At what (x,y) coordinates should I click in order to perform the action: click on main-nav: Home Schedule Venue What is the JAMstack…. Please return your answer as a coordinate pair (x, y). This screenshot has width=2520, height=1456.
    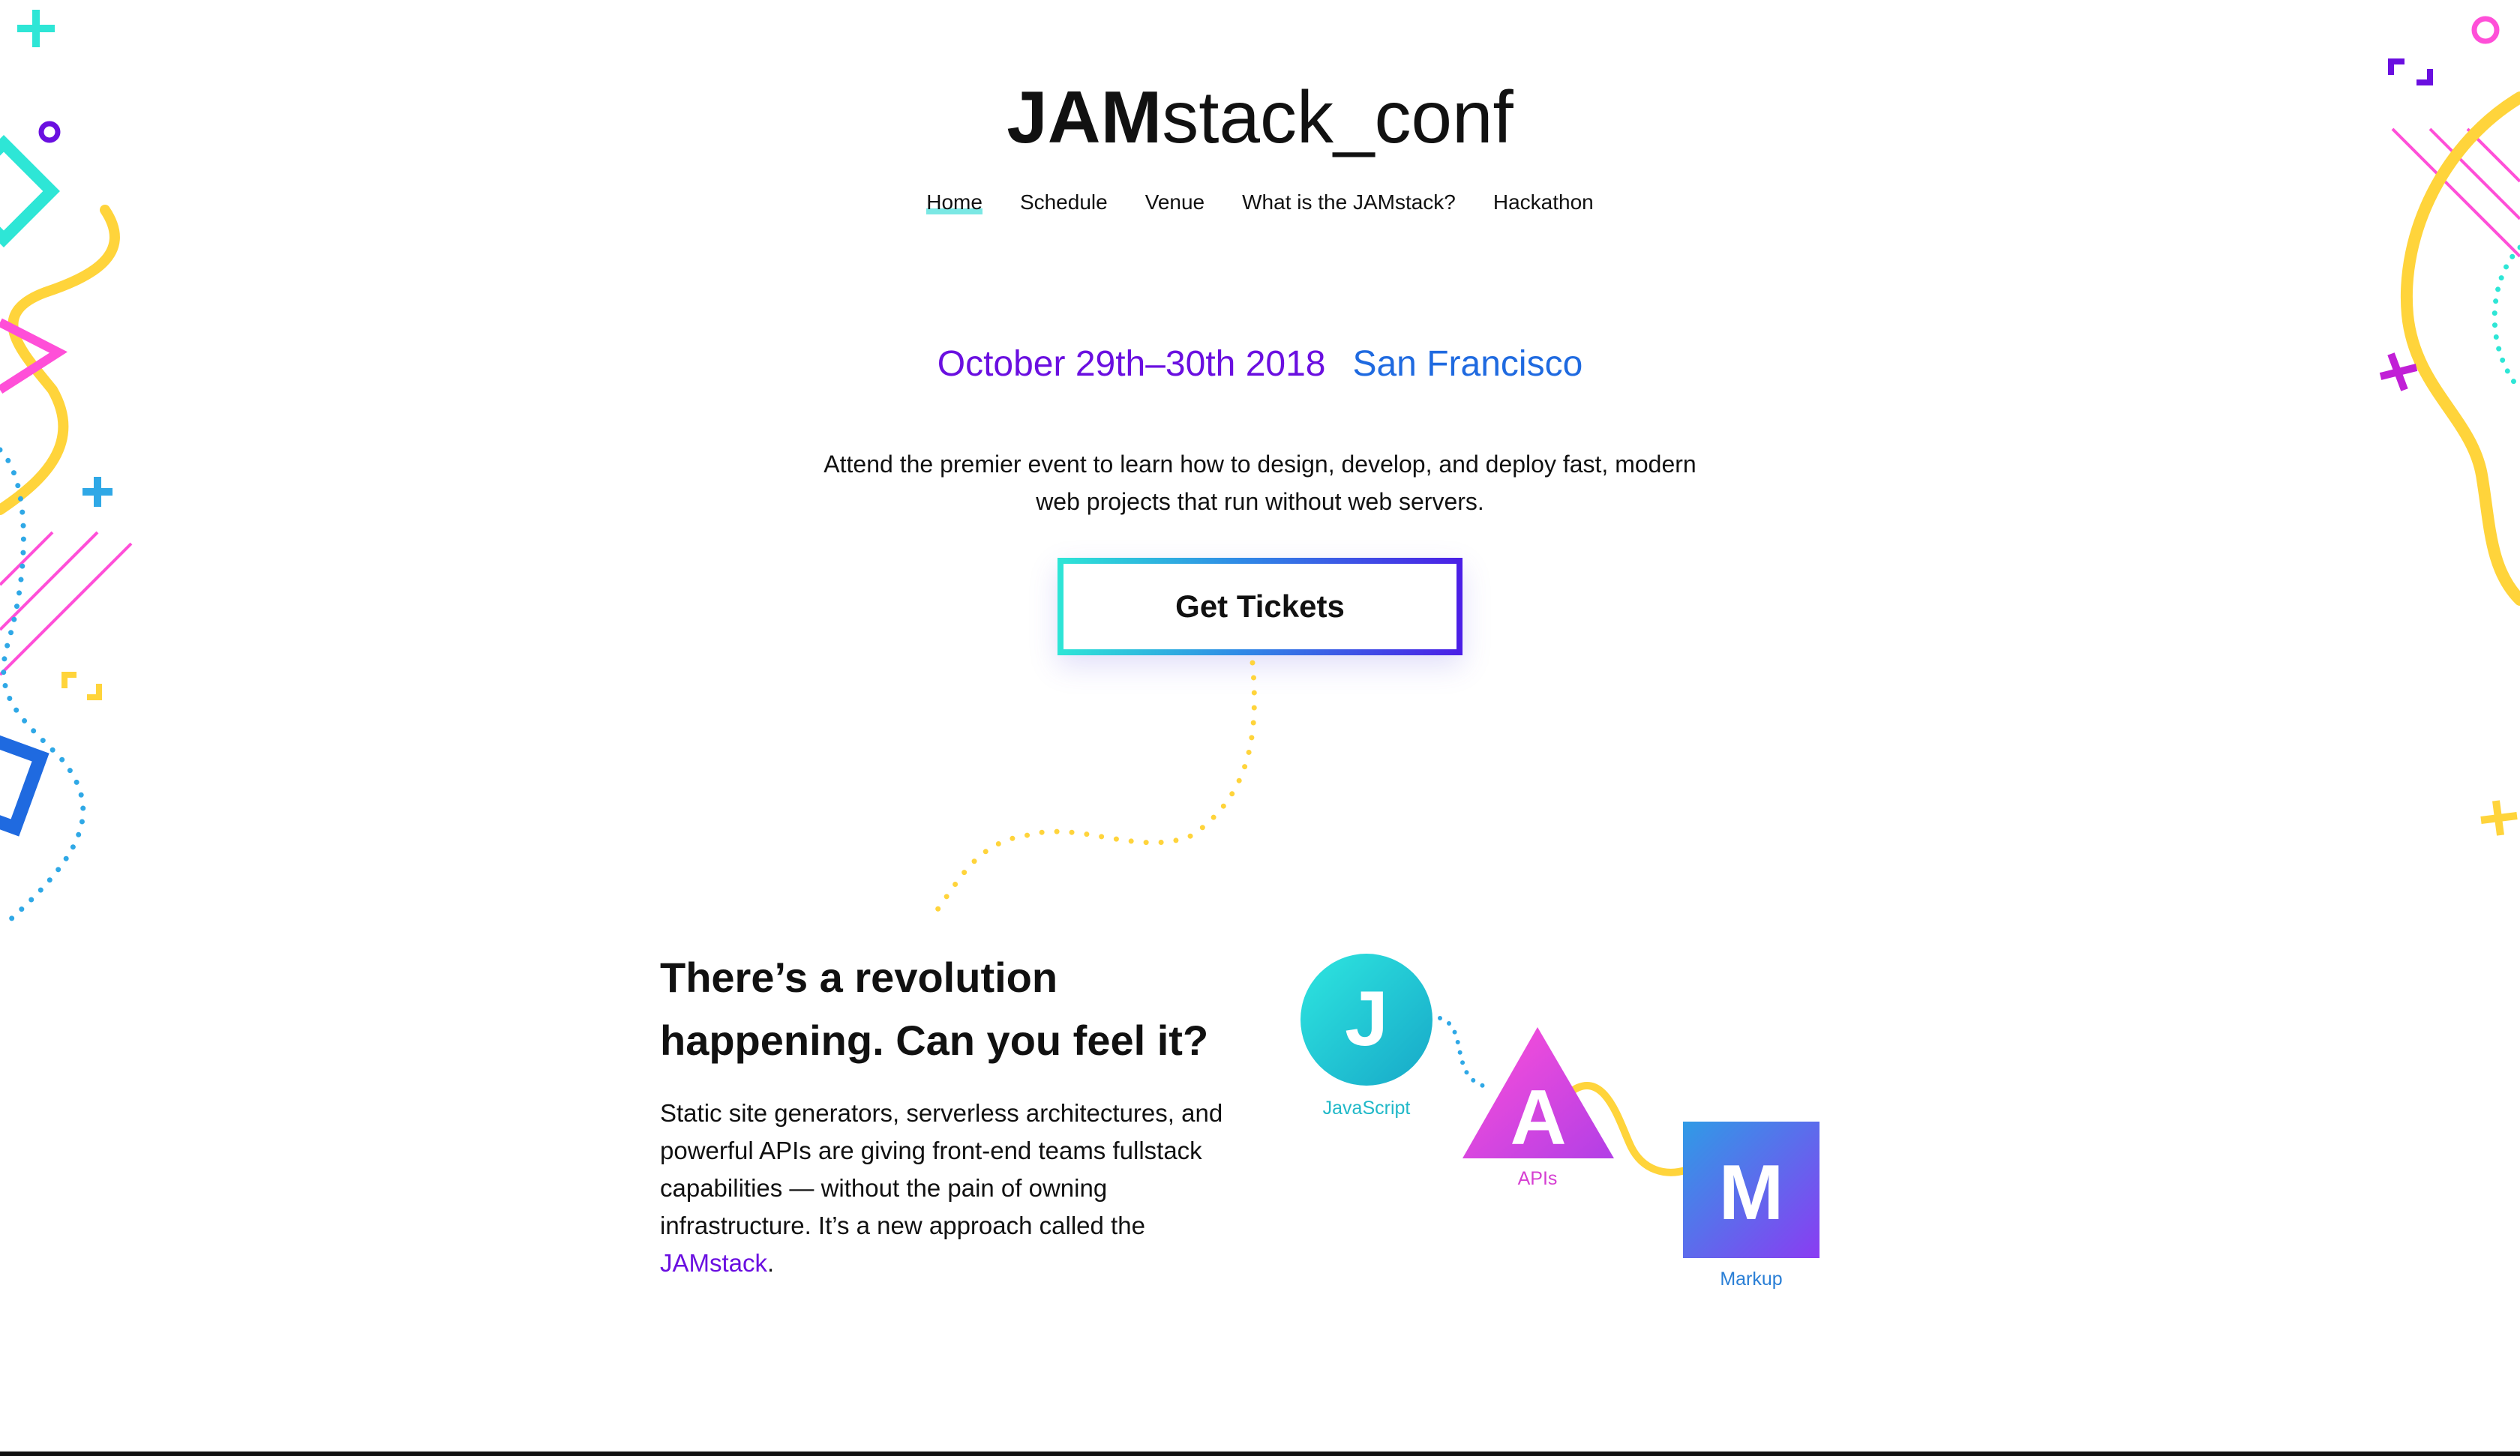
    Looking at the image, I should click on (1260, 202).